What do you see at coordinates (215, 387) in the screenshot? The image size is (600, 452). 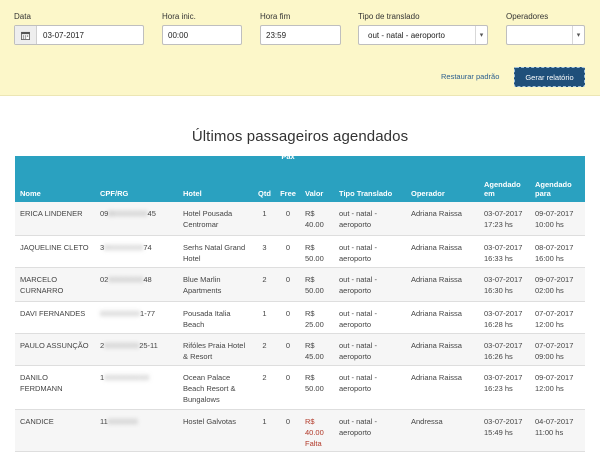 I see `cell-hotel: Ocean Palace Beach Resort & Bungalows` at bounding box center [215, 387].